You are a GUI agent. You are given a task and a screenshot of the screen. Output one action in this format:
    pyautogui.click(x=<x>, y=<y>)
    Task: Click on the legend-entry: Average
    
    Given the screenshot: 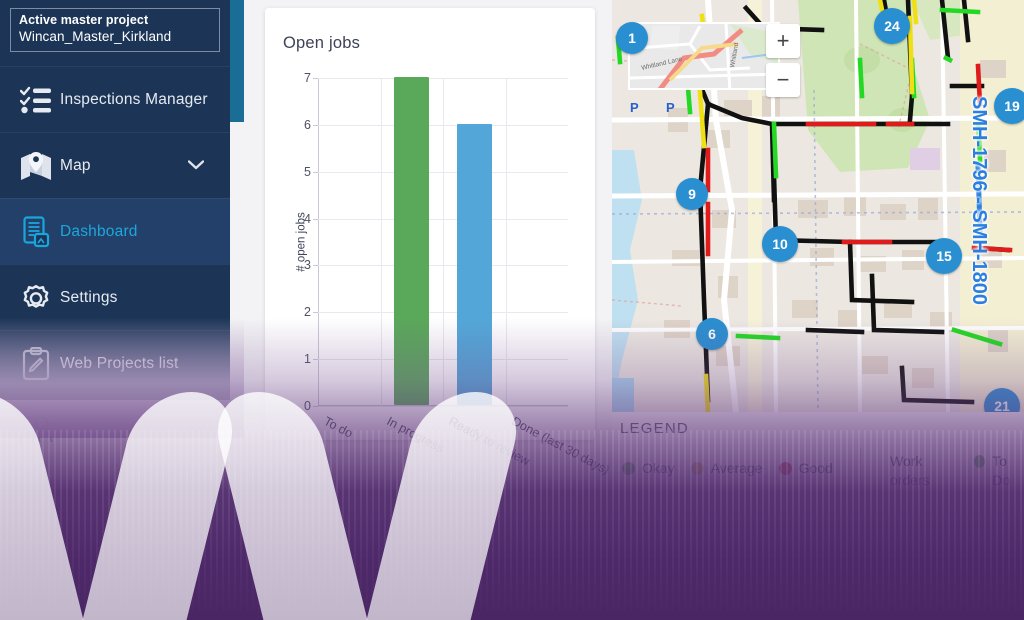 What is the action you would take?
    pyautogui.click(x=726, y=468)
    